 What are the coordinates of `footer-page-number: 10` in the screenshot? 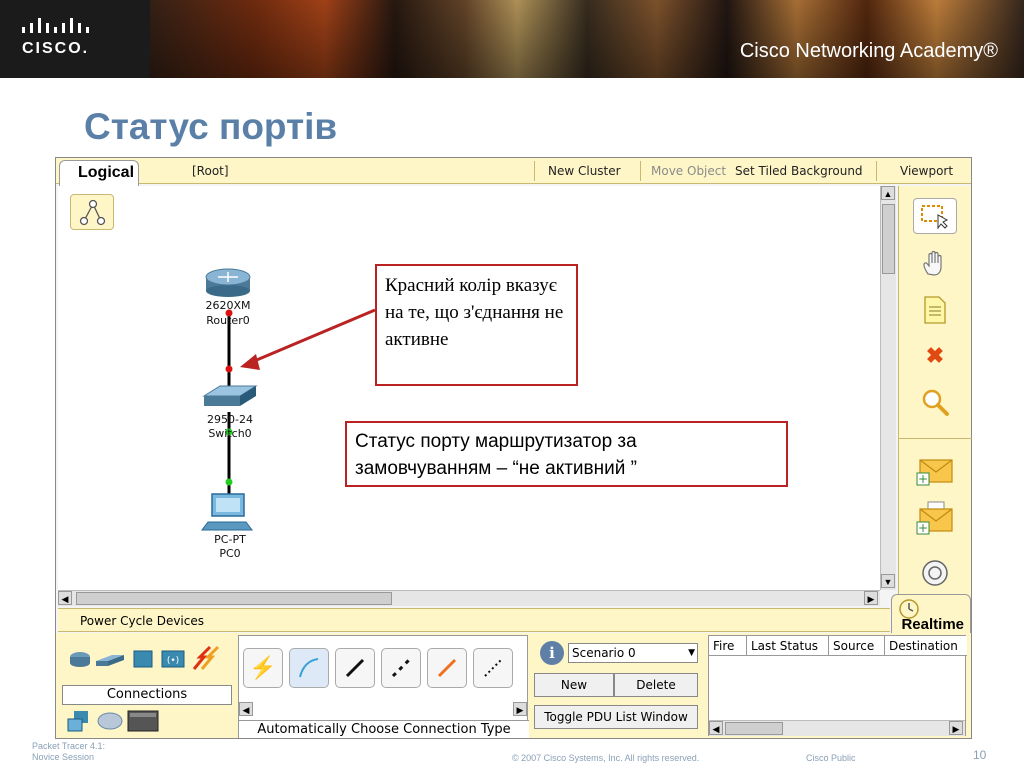 It's located at (980, 755).